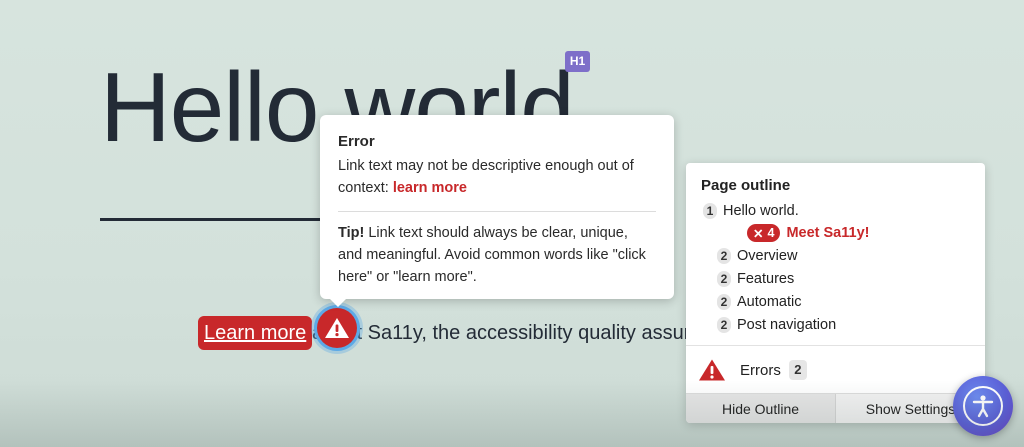 Image resolution: width=1024 pixels, height=447 pixels. Describe the element at coordinates (758, 233) in the screenshot. I see `error-x-icon: ✕` at that location.